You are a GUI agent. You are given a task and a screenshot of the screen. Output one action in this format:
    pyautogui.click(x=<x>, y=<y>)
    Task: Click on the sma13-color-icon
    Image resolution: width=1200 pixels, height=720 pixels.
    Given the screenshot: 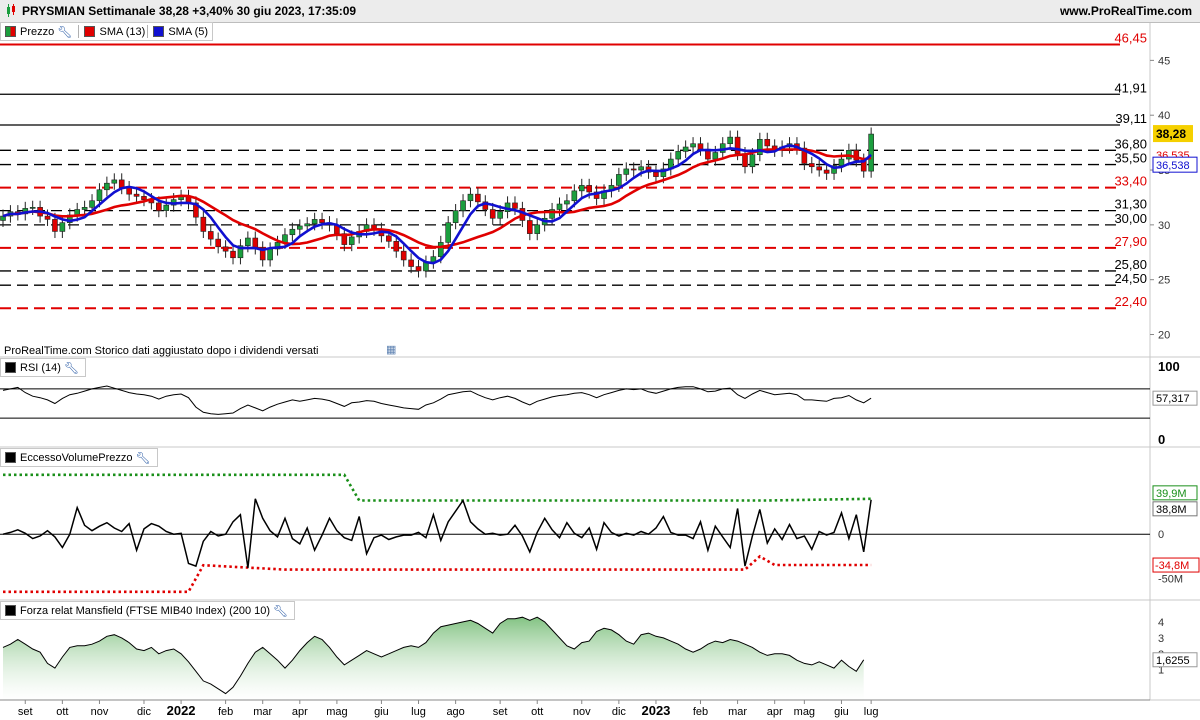 What is the action you would take?
    pyautogui.click(x=90, y=31)
    